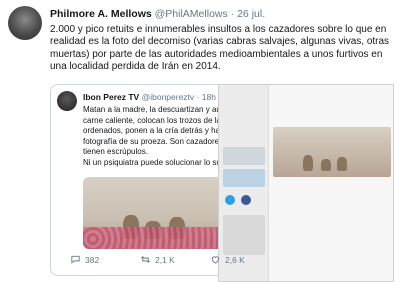 The image size is (400, 282). I want to click on retweet-button: 2,1 K, so click(157, 259).